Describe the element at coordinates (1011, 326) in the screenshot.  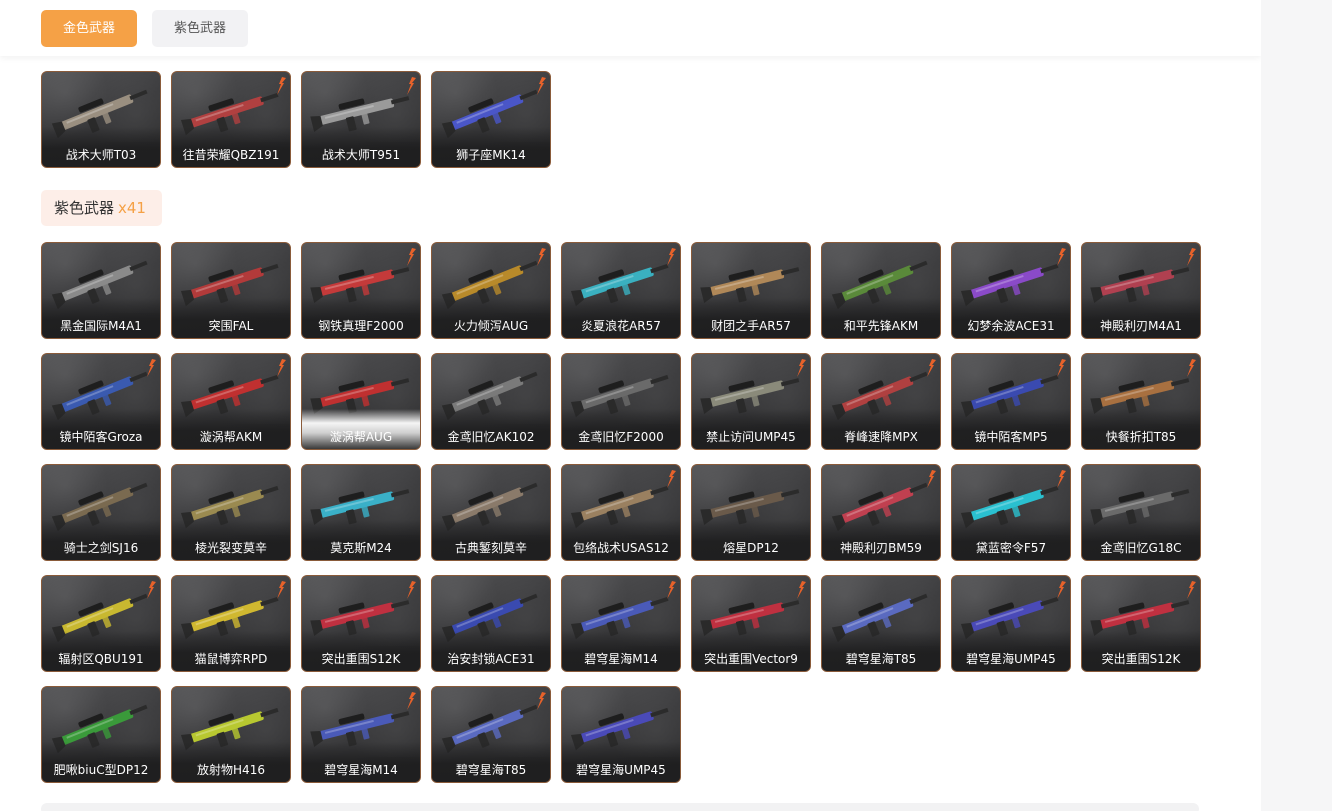
I see `weapon-name: 幻梦余波ACE31` at that location.